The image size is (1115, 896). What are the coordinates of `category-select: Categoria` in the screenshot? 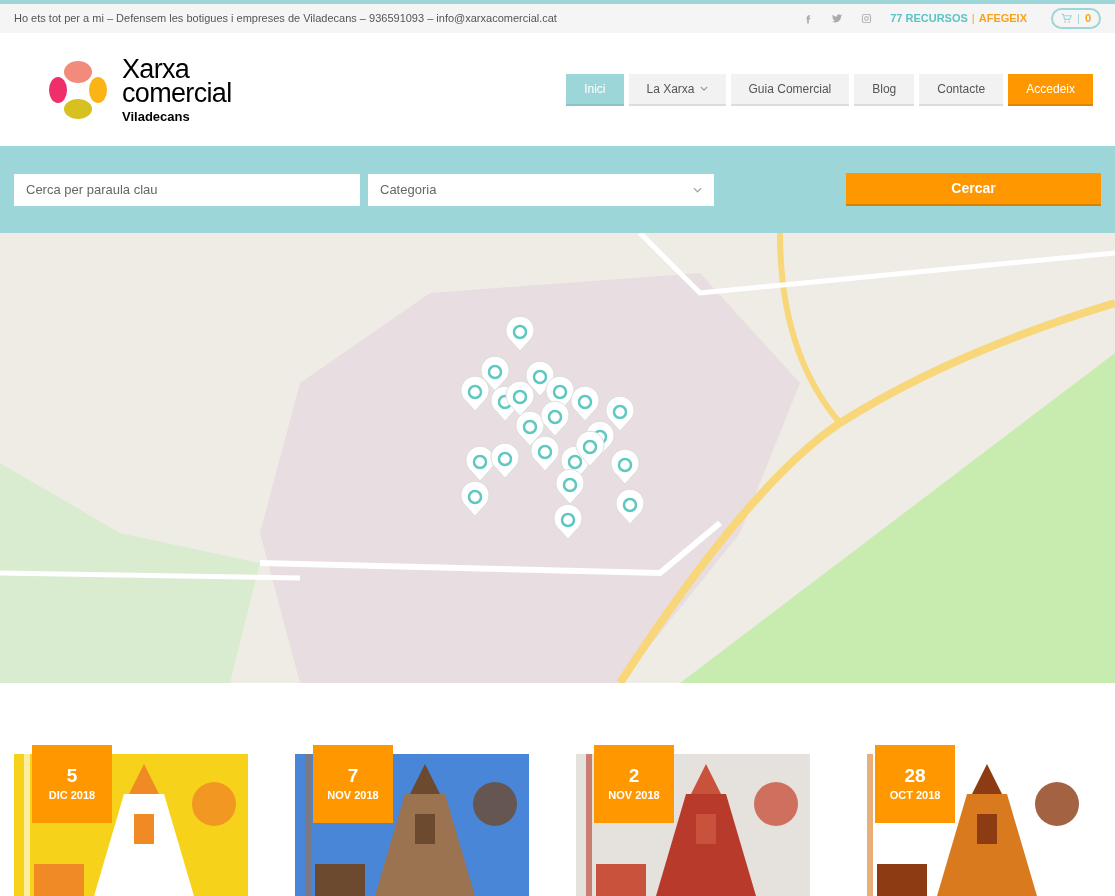 It's located at (541, 189).